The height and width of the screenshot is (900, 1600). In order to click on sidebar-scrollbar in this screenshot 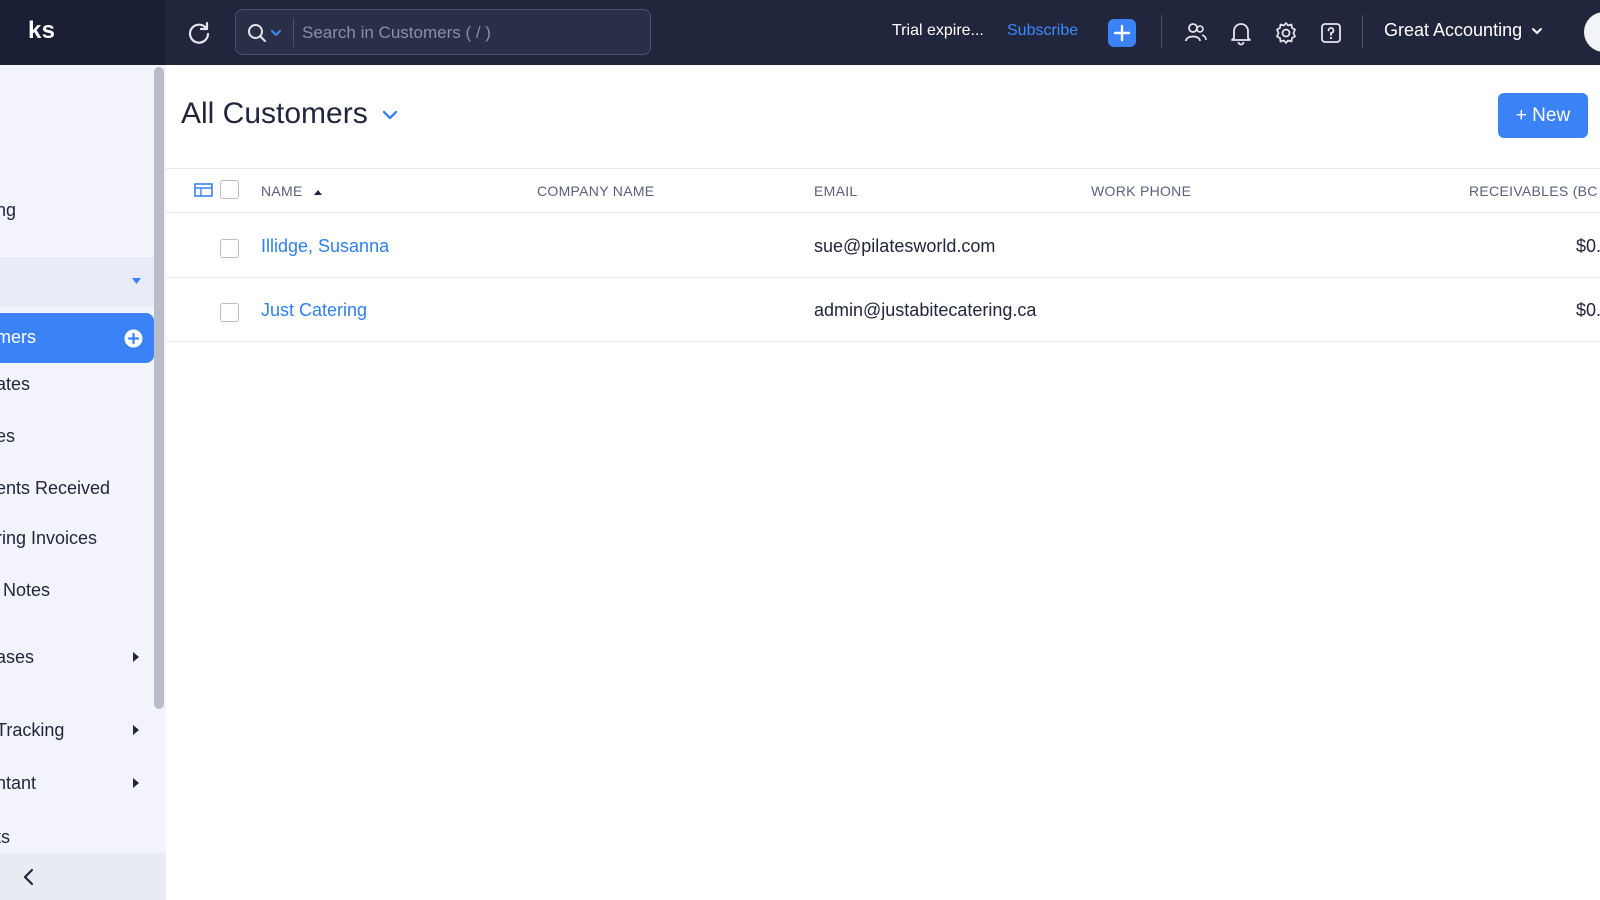, I will do `click(159, 388)`.